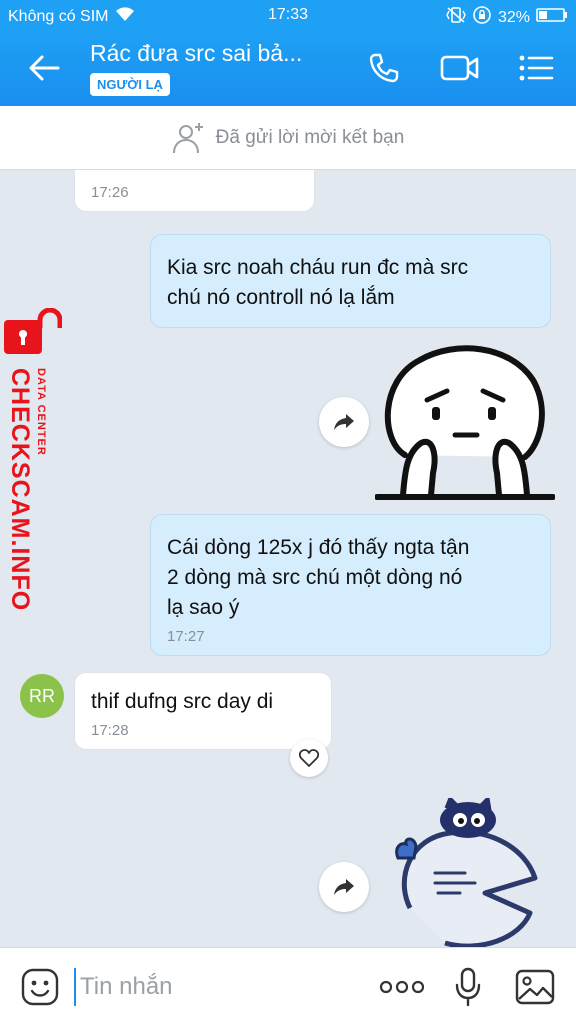  What do you see at coordinates (186, 636) in the screenshot?
I see `message-time: 17:27` at bounding box center [186, 636].